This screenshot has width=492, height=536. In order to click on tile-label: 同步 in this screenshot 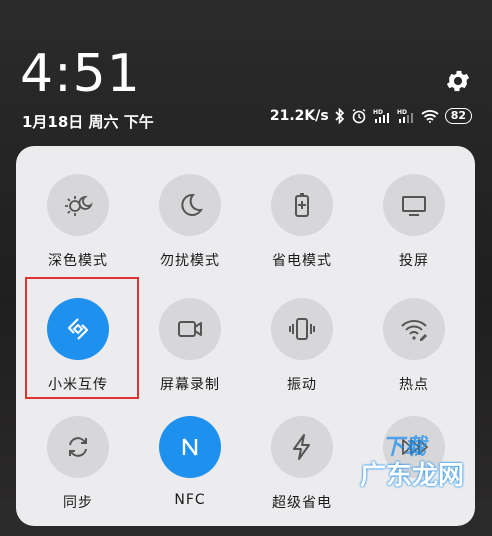, I will do `click(78, 503)`.